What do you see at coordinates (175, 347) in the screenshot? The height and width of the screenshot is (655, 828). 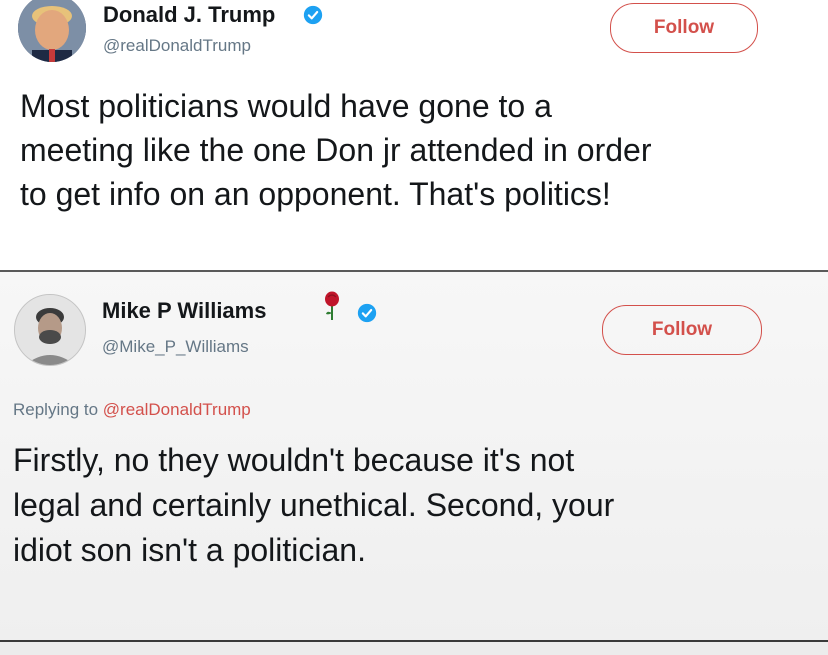 I see `user-handle: @Mike_P_Williams` at bounding box center [175, 347].